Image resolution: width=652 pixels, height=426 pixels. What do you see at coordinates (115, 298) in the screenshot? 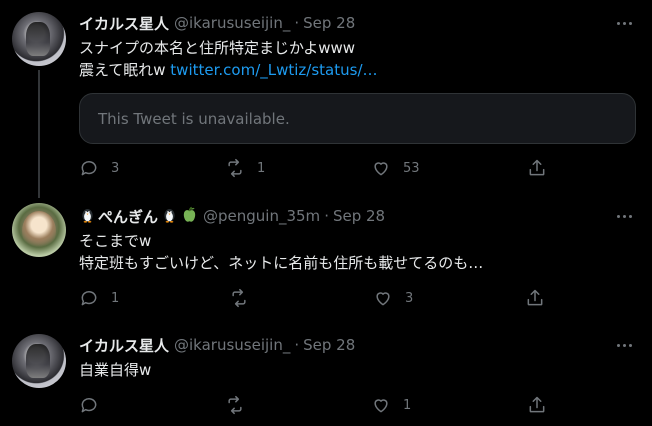
I see `reply-count: 1` at bounding box center [115, 298].